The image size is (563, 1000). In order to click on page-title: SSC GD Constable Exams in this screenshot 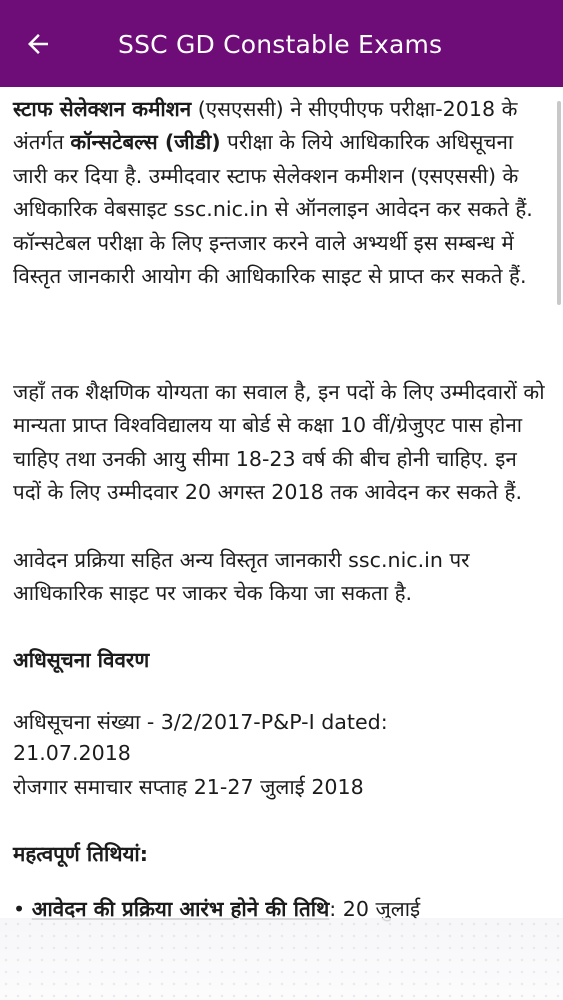, I will do `click(280, 44)`.